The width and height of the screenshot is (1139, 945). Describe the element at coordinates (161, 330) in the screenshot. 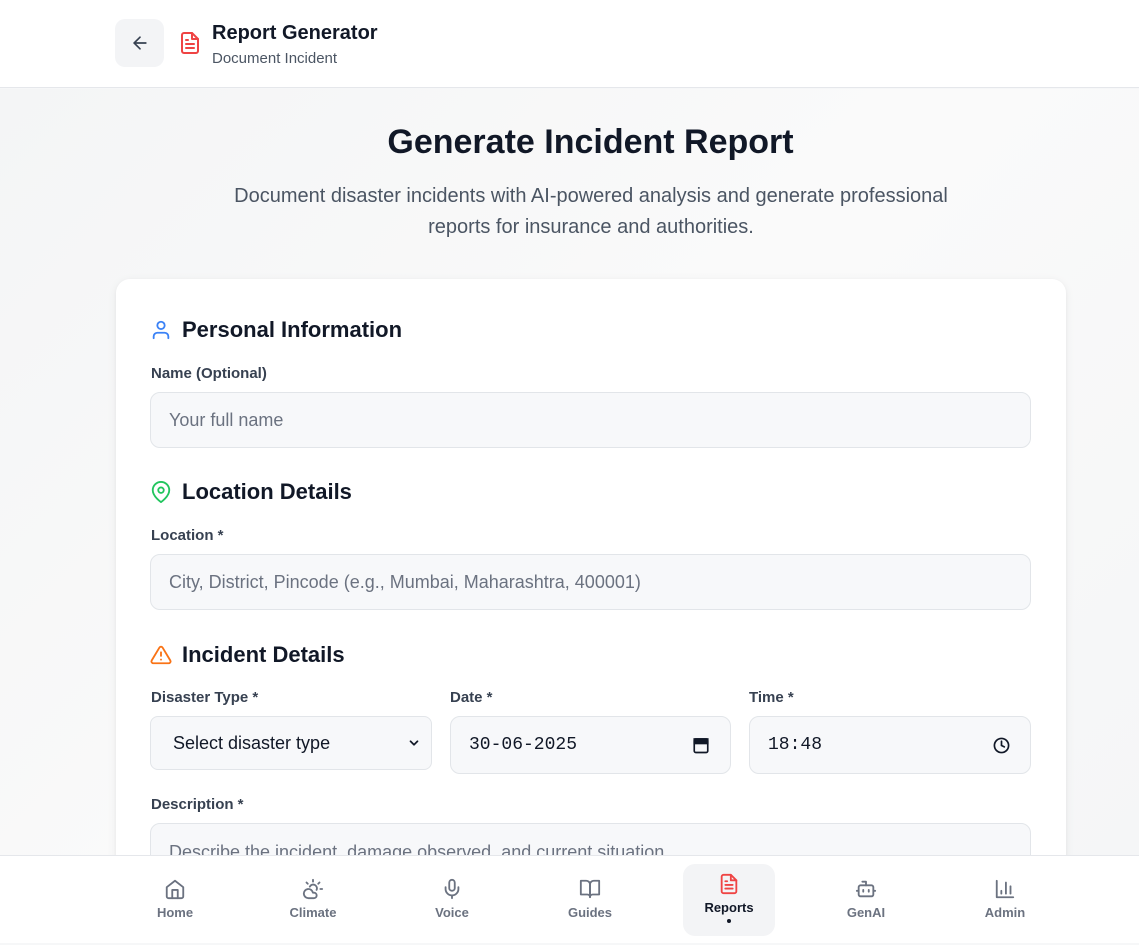

I see `user-icon` at that location.